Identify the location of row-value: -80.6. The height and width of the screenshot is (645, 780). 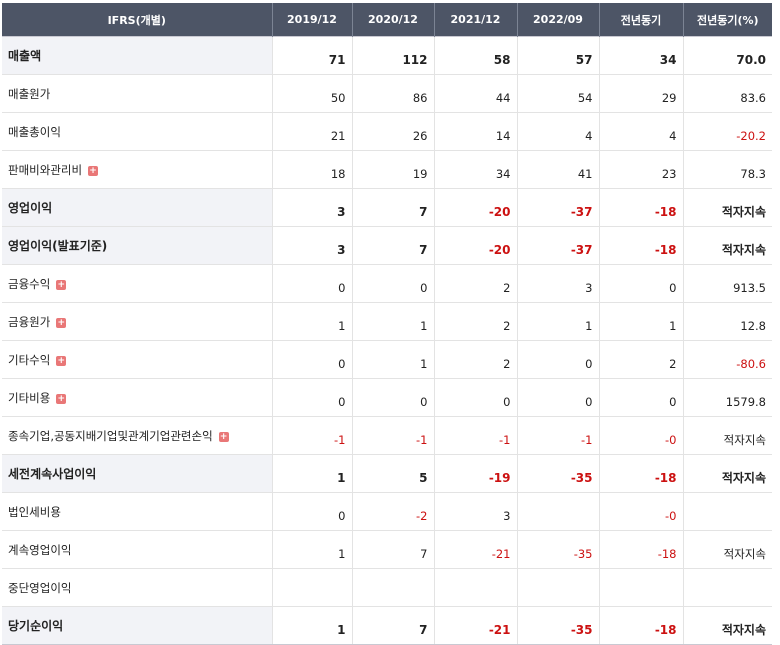
(727, 359).